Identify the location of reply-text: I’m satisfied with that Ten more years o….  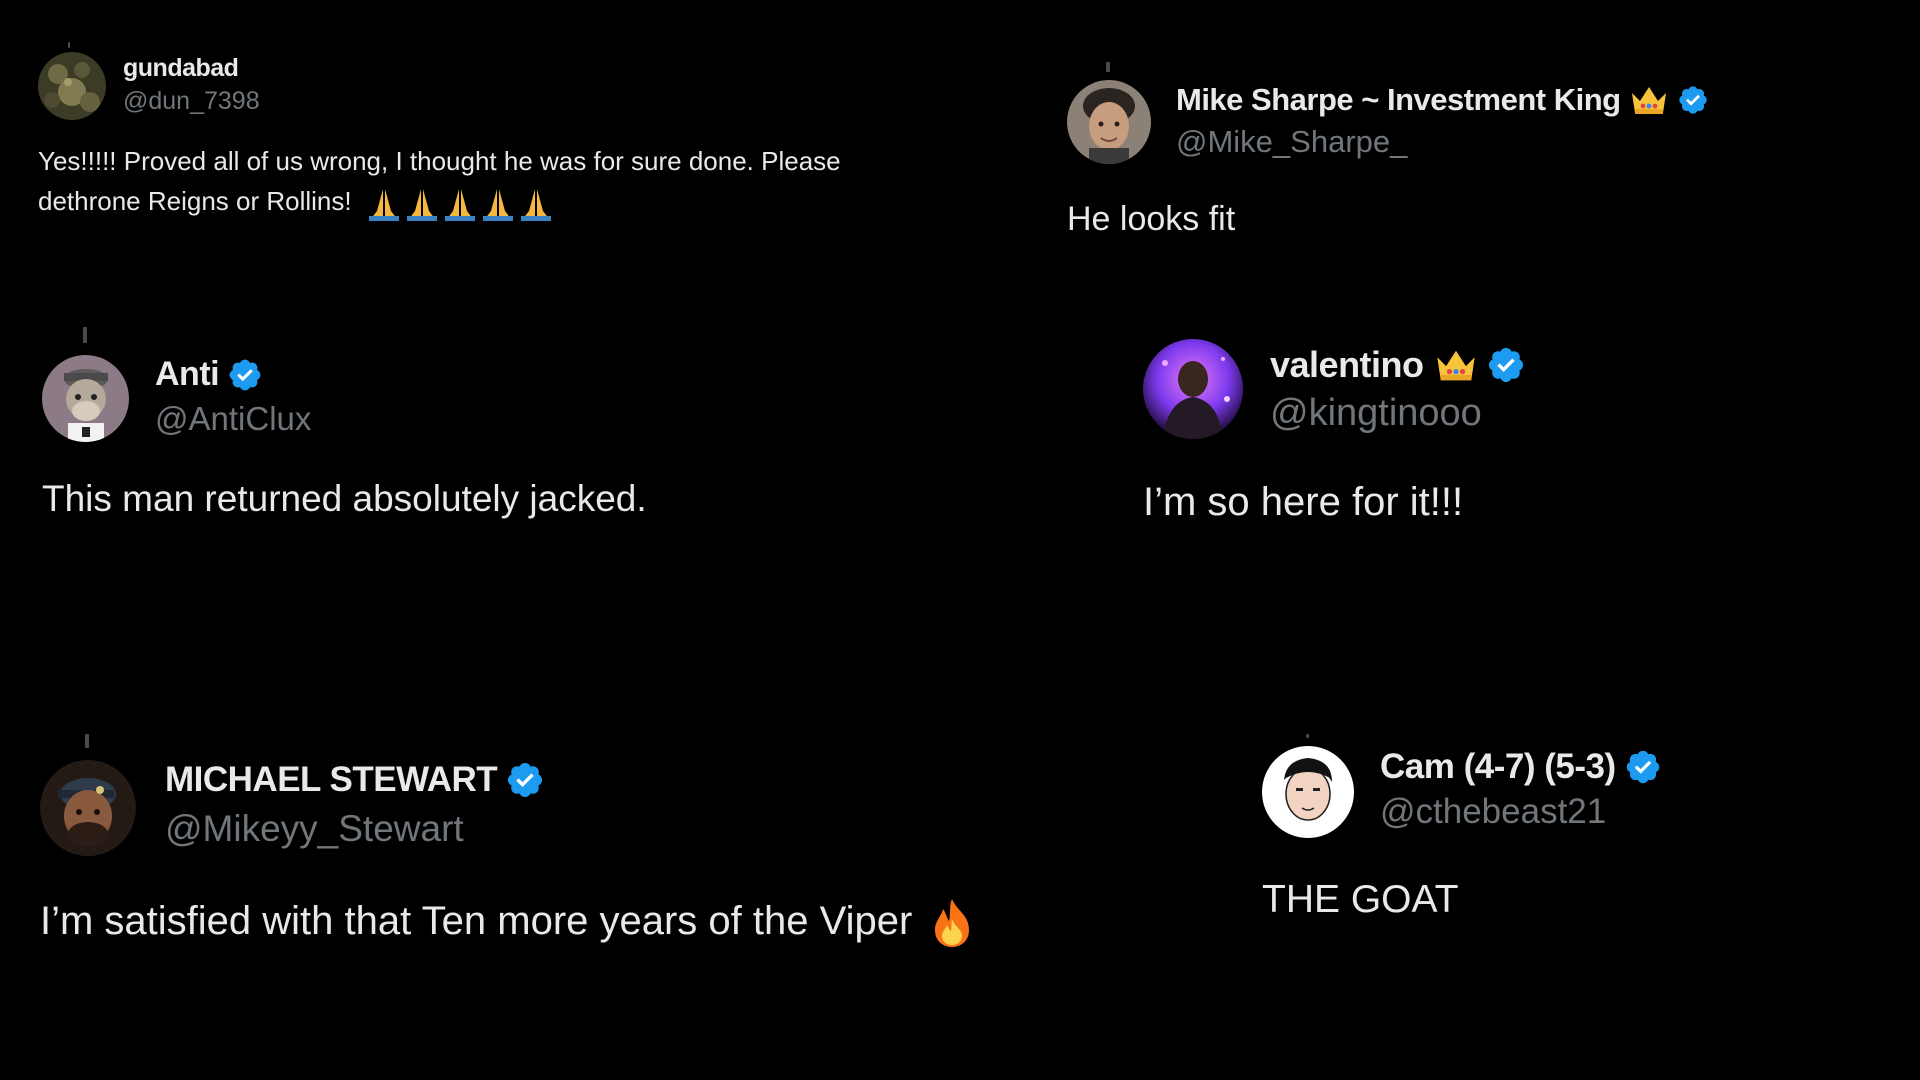
(507, 921).